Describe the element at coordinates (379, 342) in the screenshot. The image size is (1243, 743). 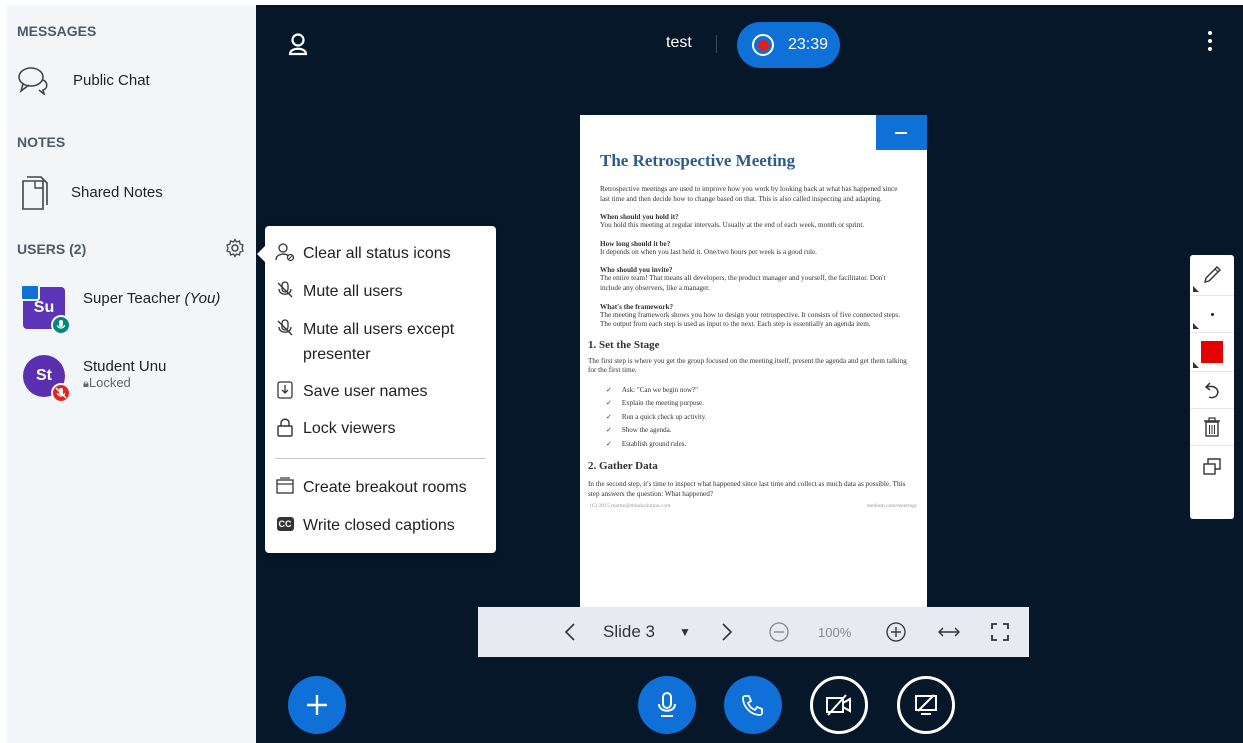
I see `menu-item-label: Mute all users except presenter` at that location.